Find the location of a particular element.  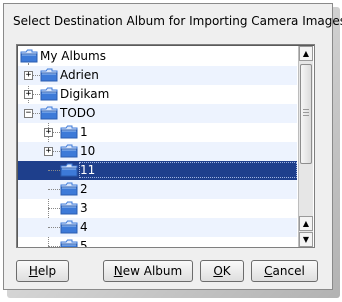

tree-item-label: 2 is located at coordinates (84, 189).